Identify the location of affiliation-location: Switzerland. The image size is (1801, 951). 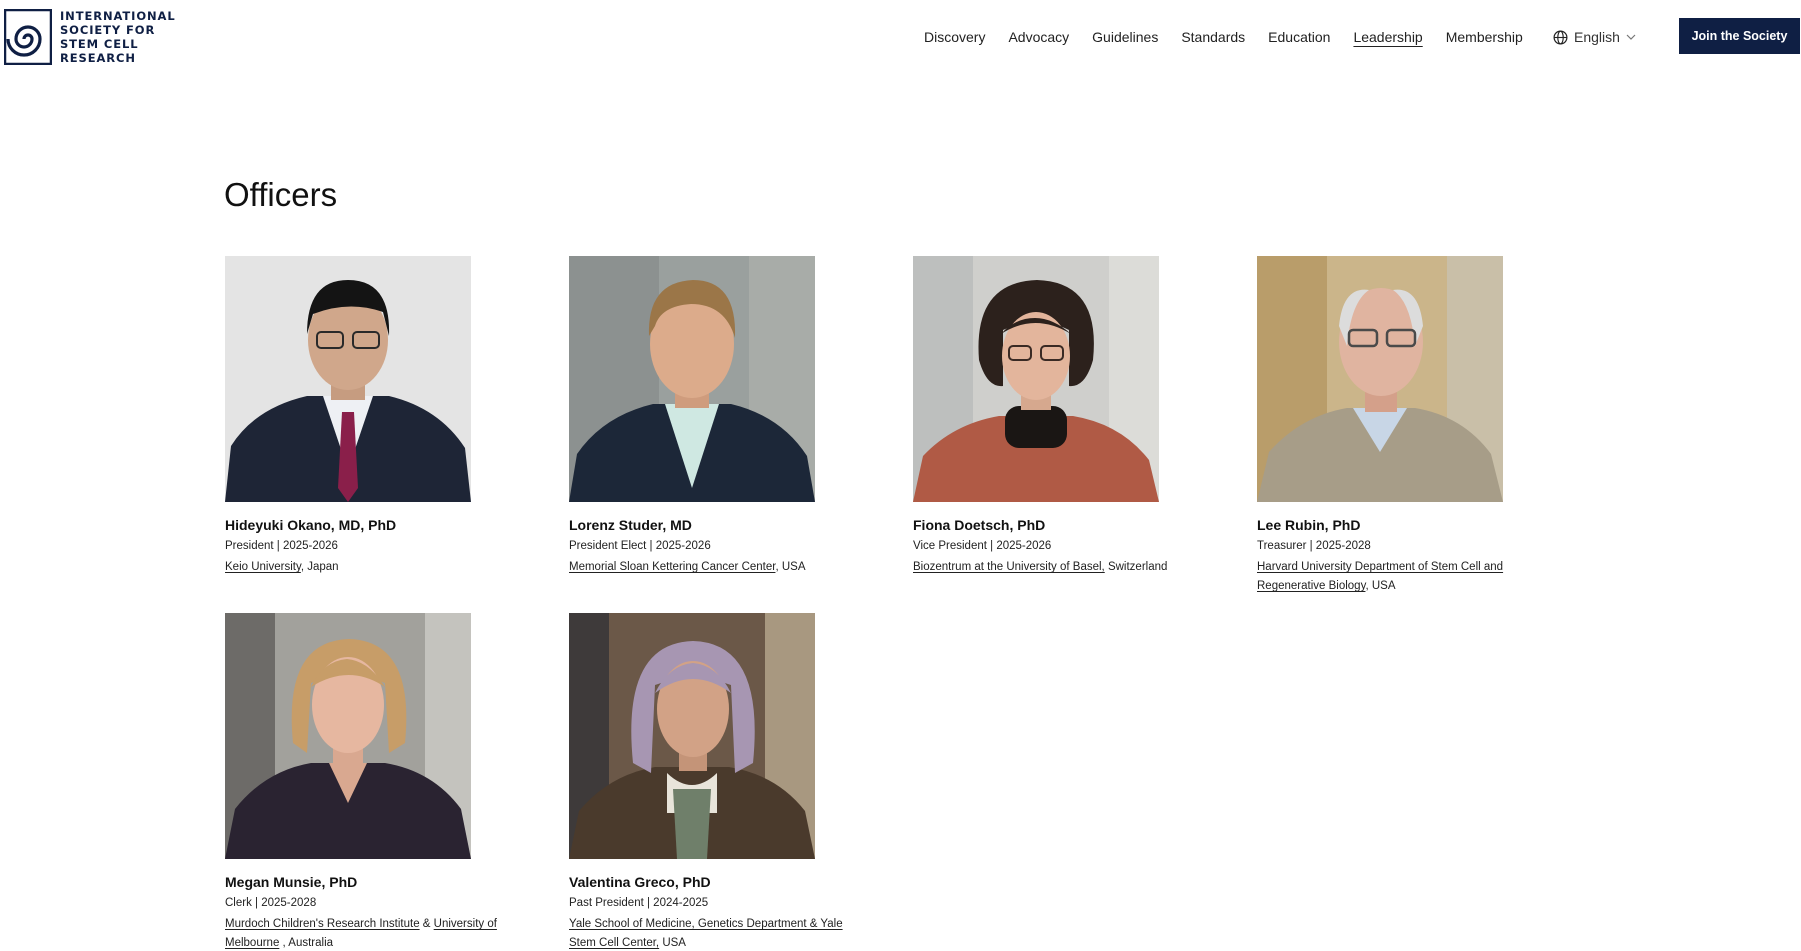
(1136, 567).